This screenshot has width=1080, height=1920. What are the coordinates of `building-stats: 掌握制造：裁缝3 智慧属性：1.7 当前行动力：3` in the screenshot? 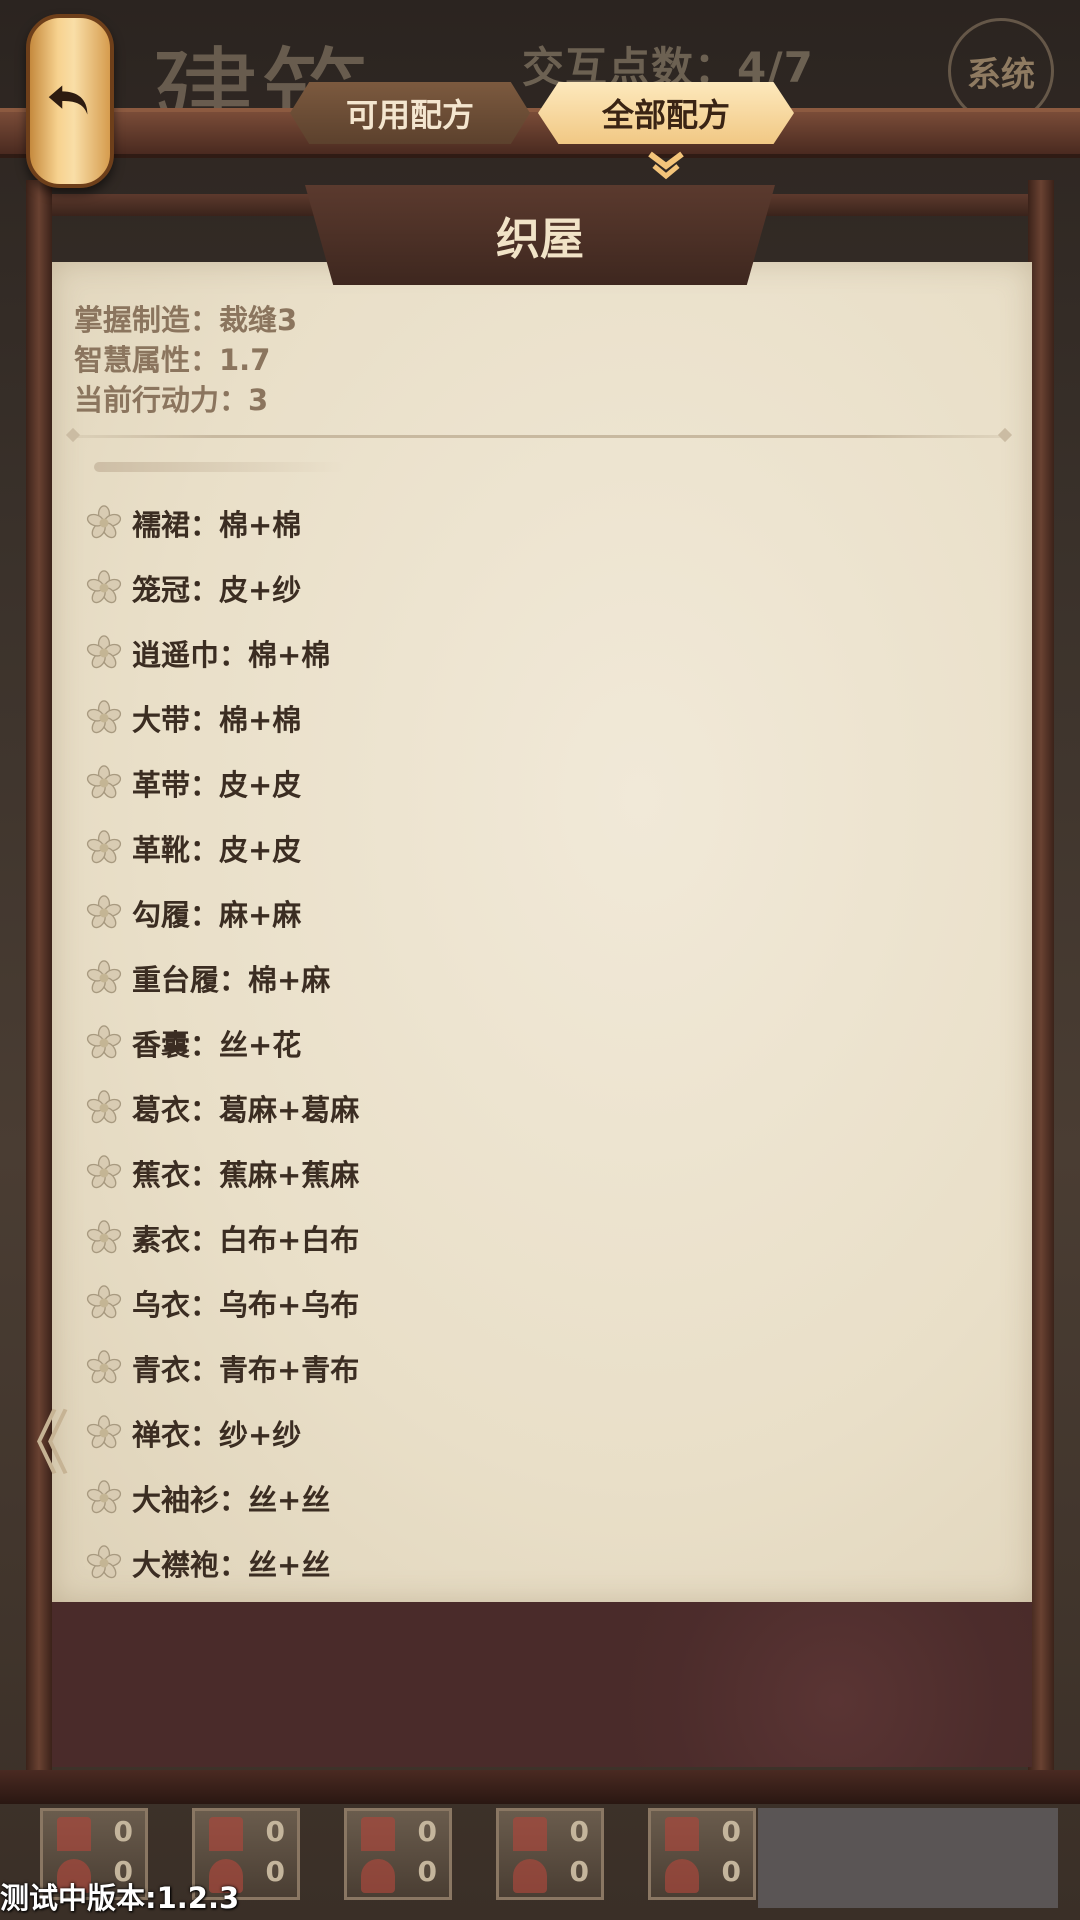 It's located at (185, 360).